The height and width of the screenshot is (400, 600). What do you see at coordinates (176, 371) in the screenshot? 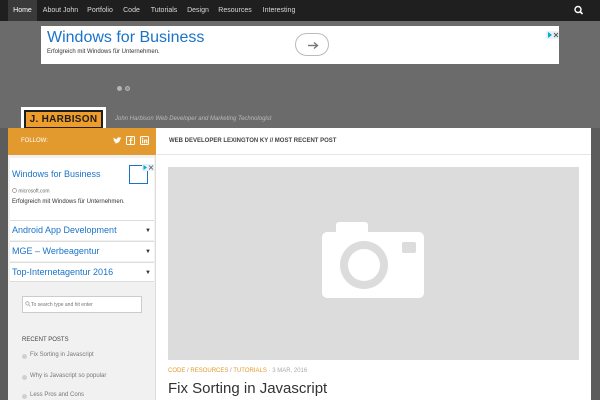
I see `category-link: CODE` at bounding box center [176, 371].